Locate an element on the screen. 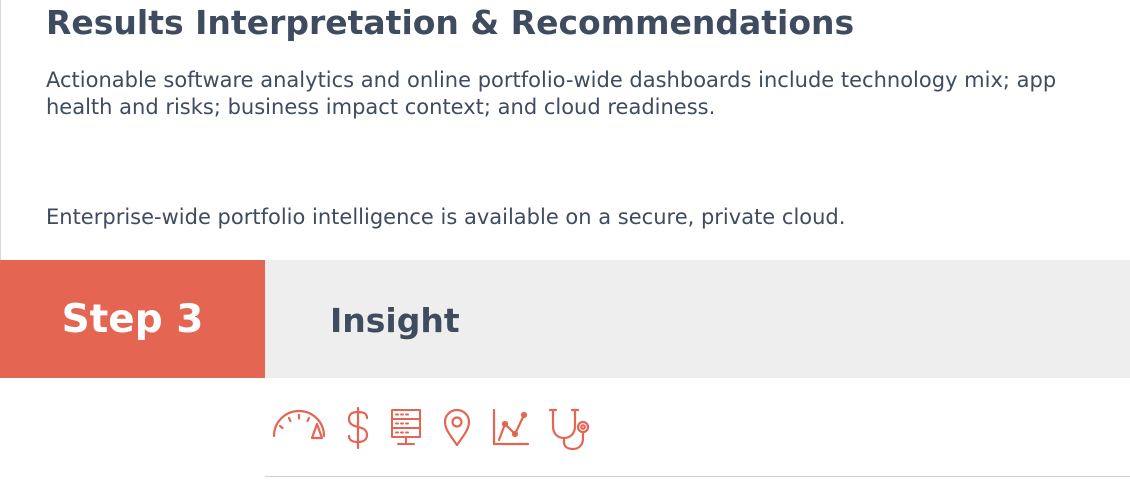 The height and width of the screenshot is (496, 1130). icon-row is located at coordinates (438, 428).